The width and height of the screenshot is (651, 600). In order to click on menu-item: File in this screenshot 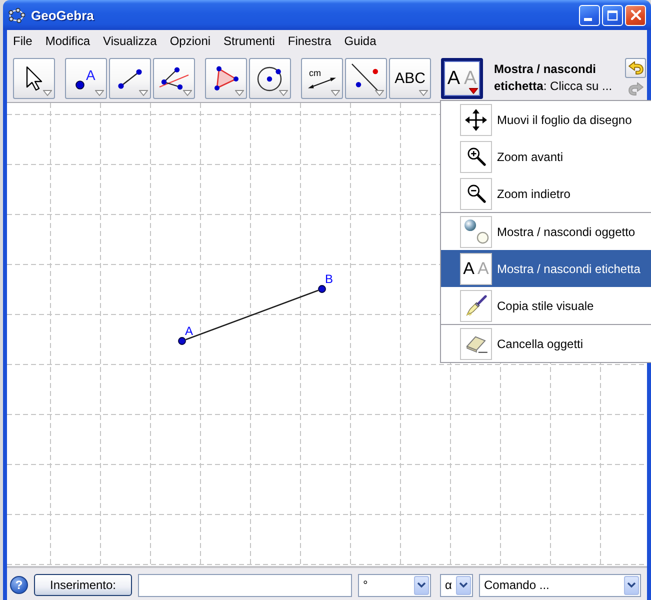, I will do `click(22, 41)`.